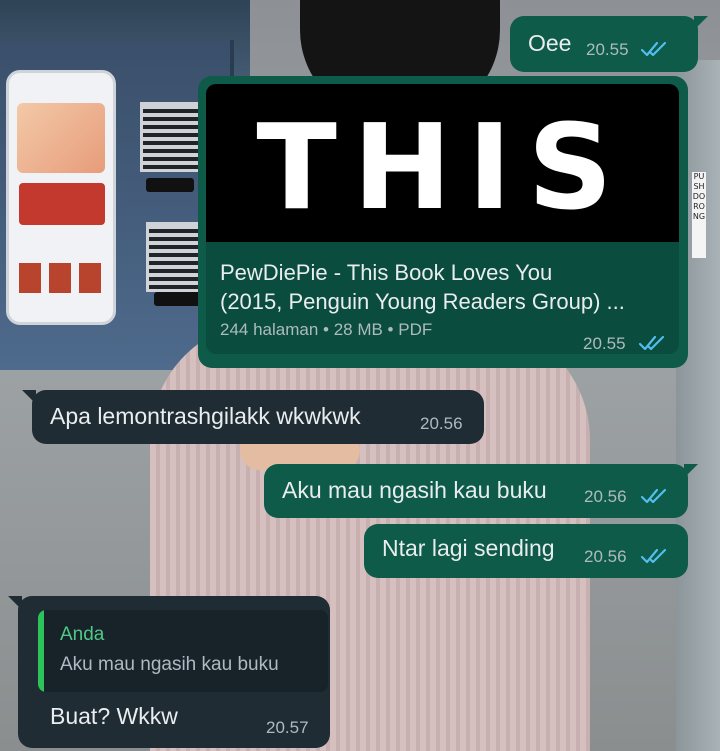  I want to click on wallpaper-phone-row, so click(62, 278).